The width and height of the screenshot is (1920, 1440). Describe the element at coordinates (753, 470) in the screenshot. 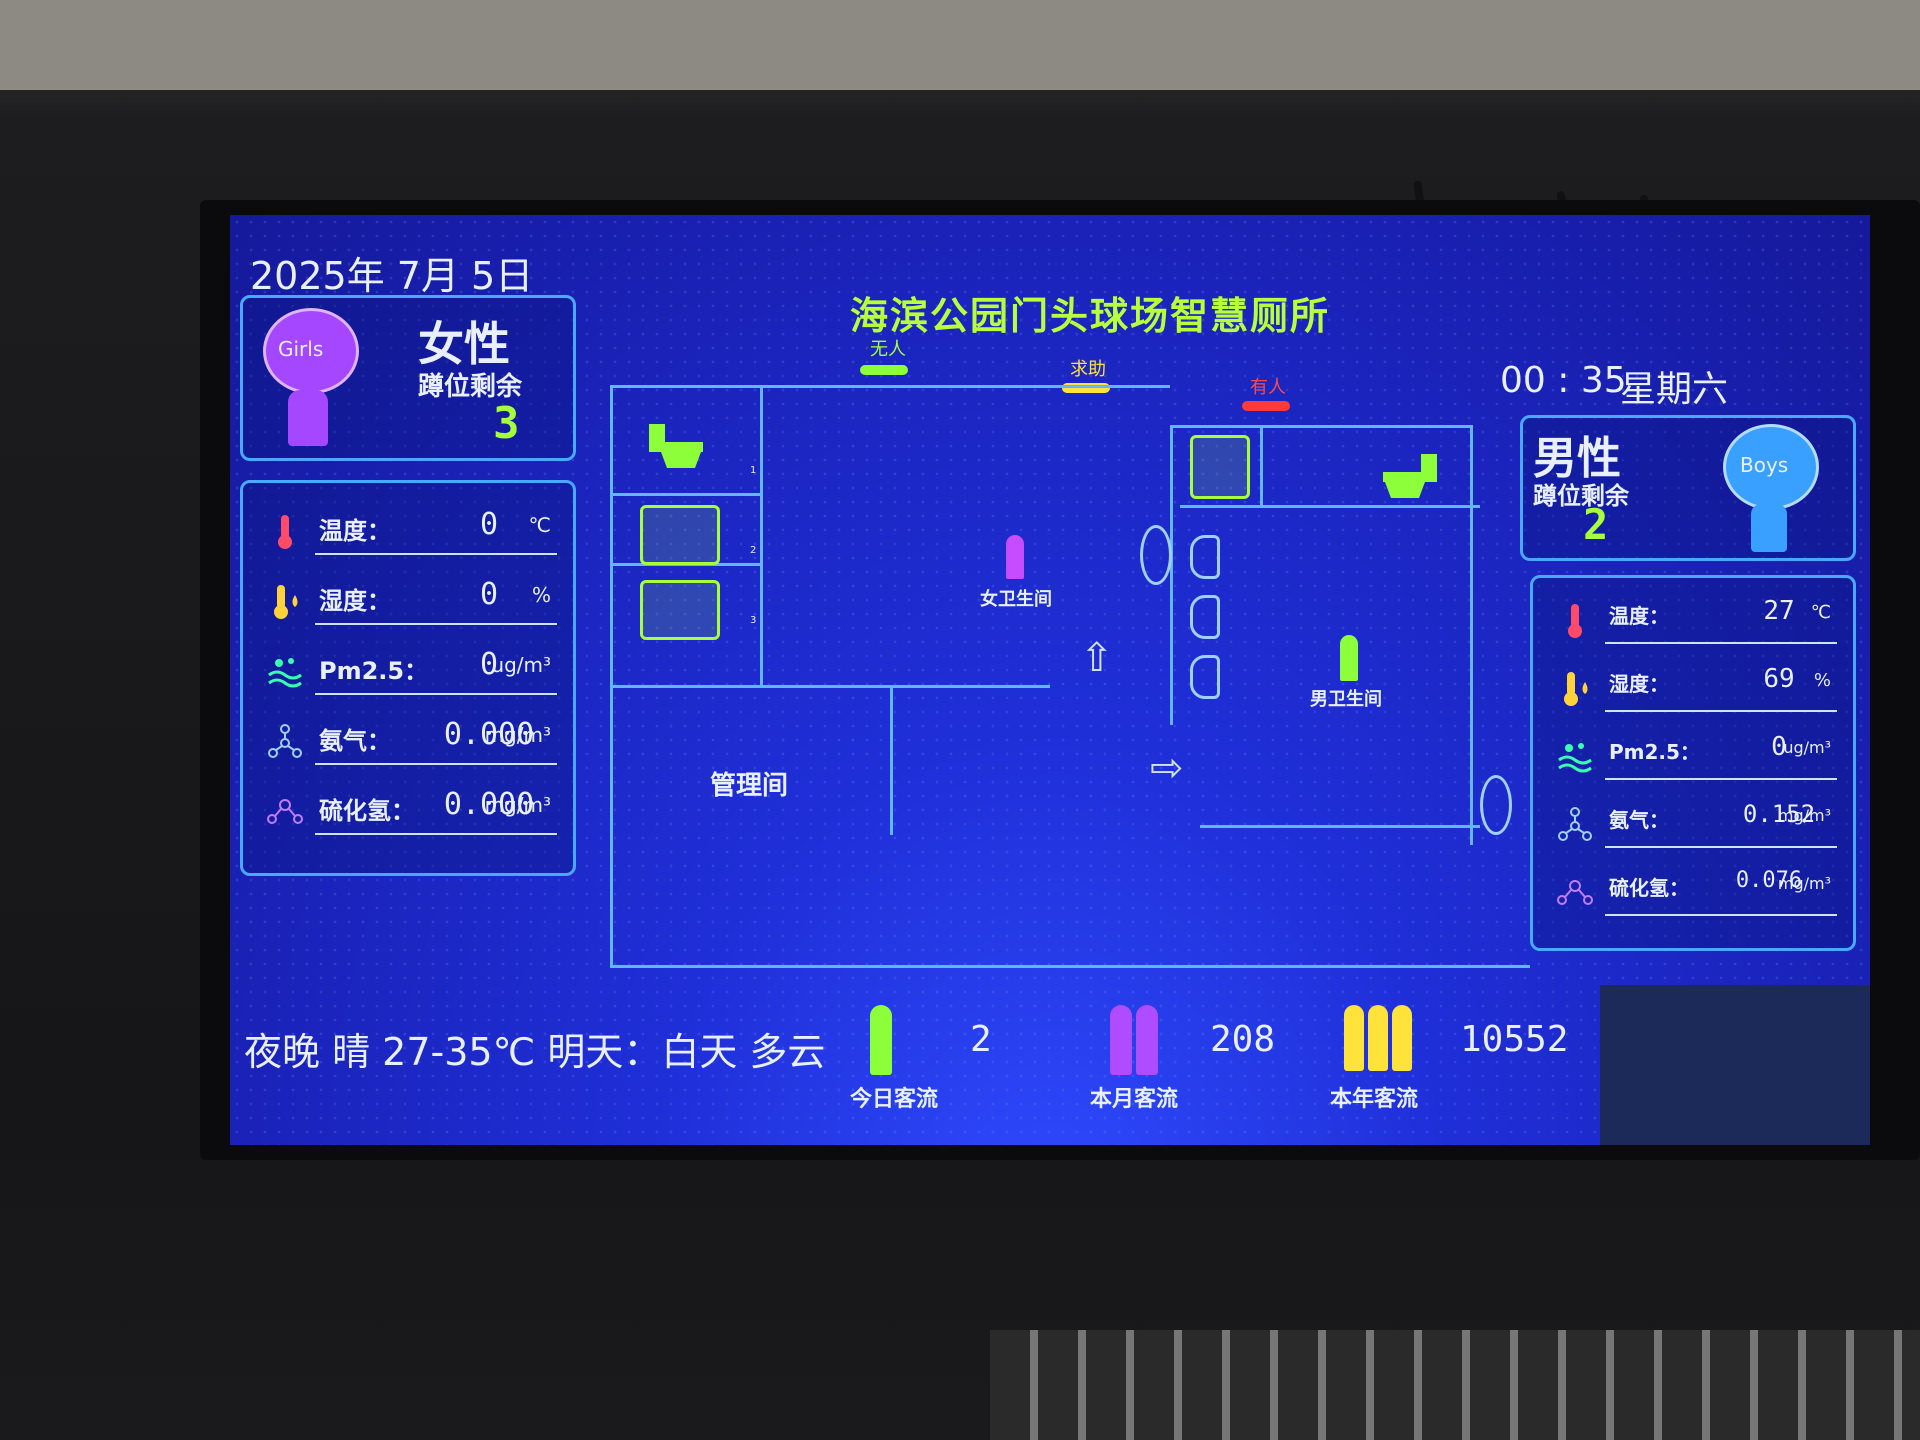

I see `stall-number: 1` at that location.